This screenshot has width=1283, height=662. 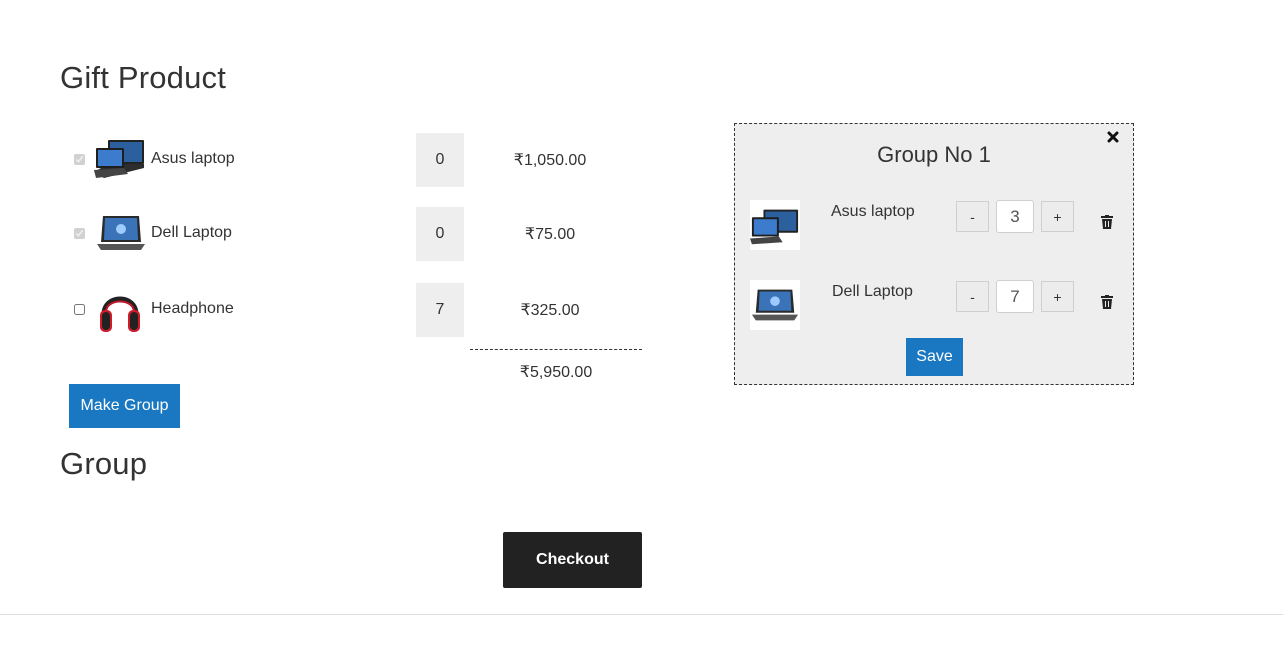 I want to click on checkout-button: Checkout, so click(x=572, y=560).